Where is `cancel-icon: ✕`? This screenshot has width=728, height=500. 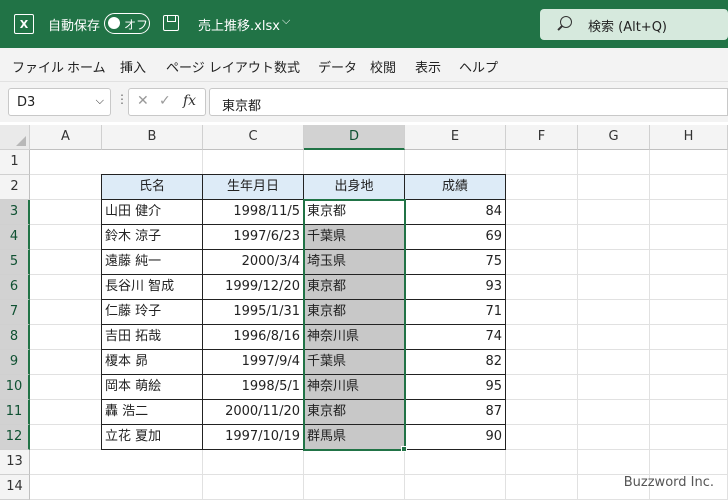
cancel-icon: ✕ is located at coordinates (143, 101).